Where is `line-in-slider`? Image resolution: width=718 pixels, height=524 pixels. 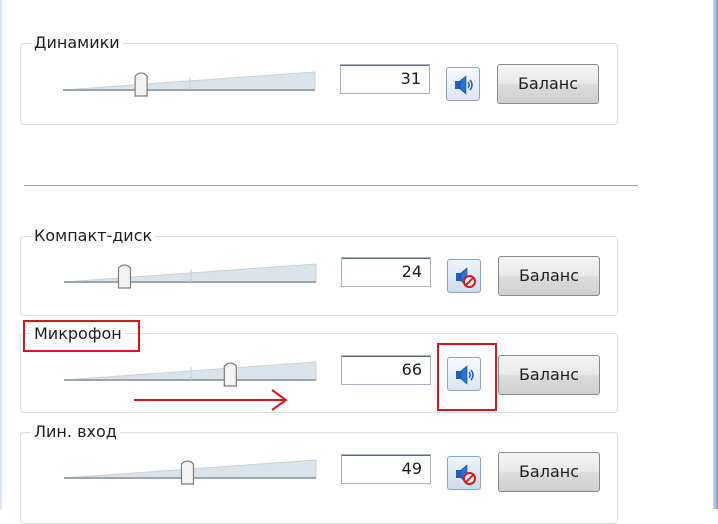
line-in-slider is located at coordinates (191, 470).